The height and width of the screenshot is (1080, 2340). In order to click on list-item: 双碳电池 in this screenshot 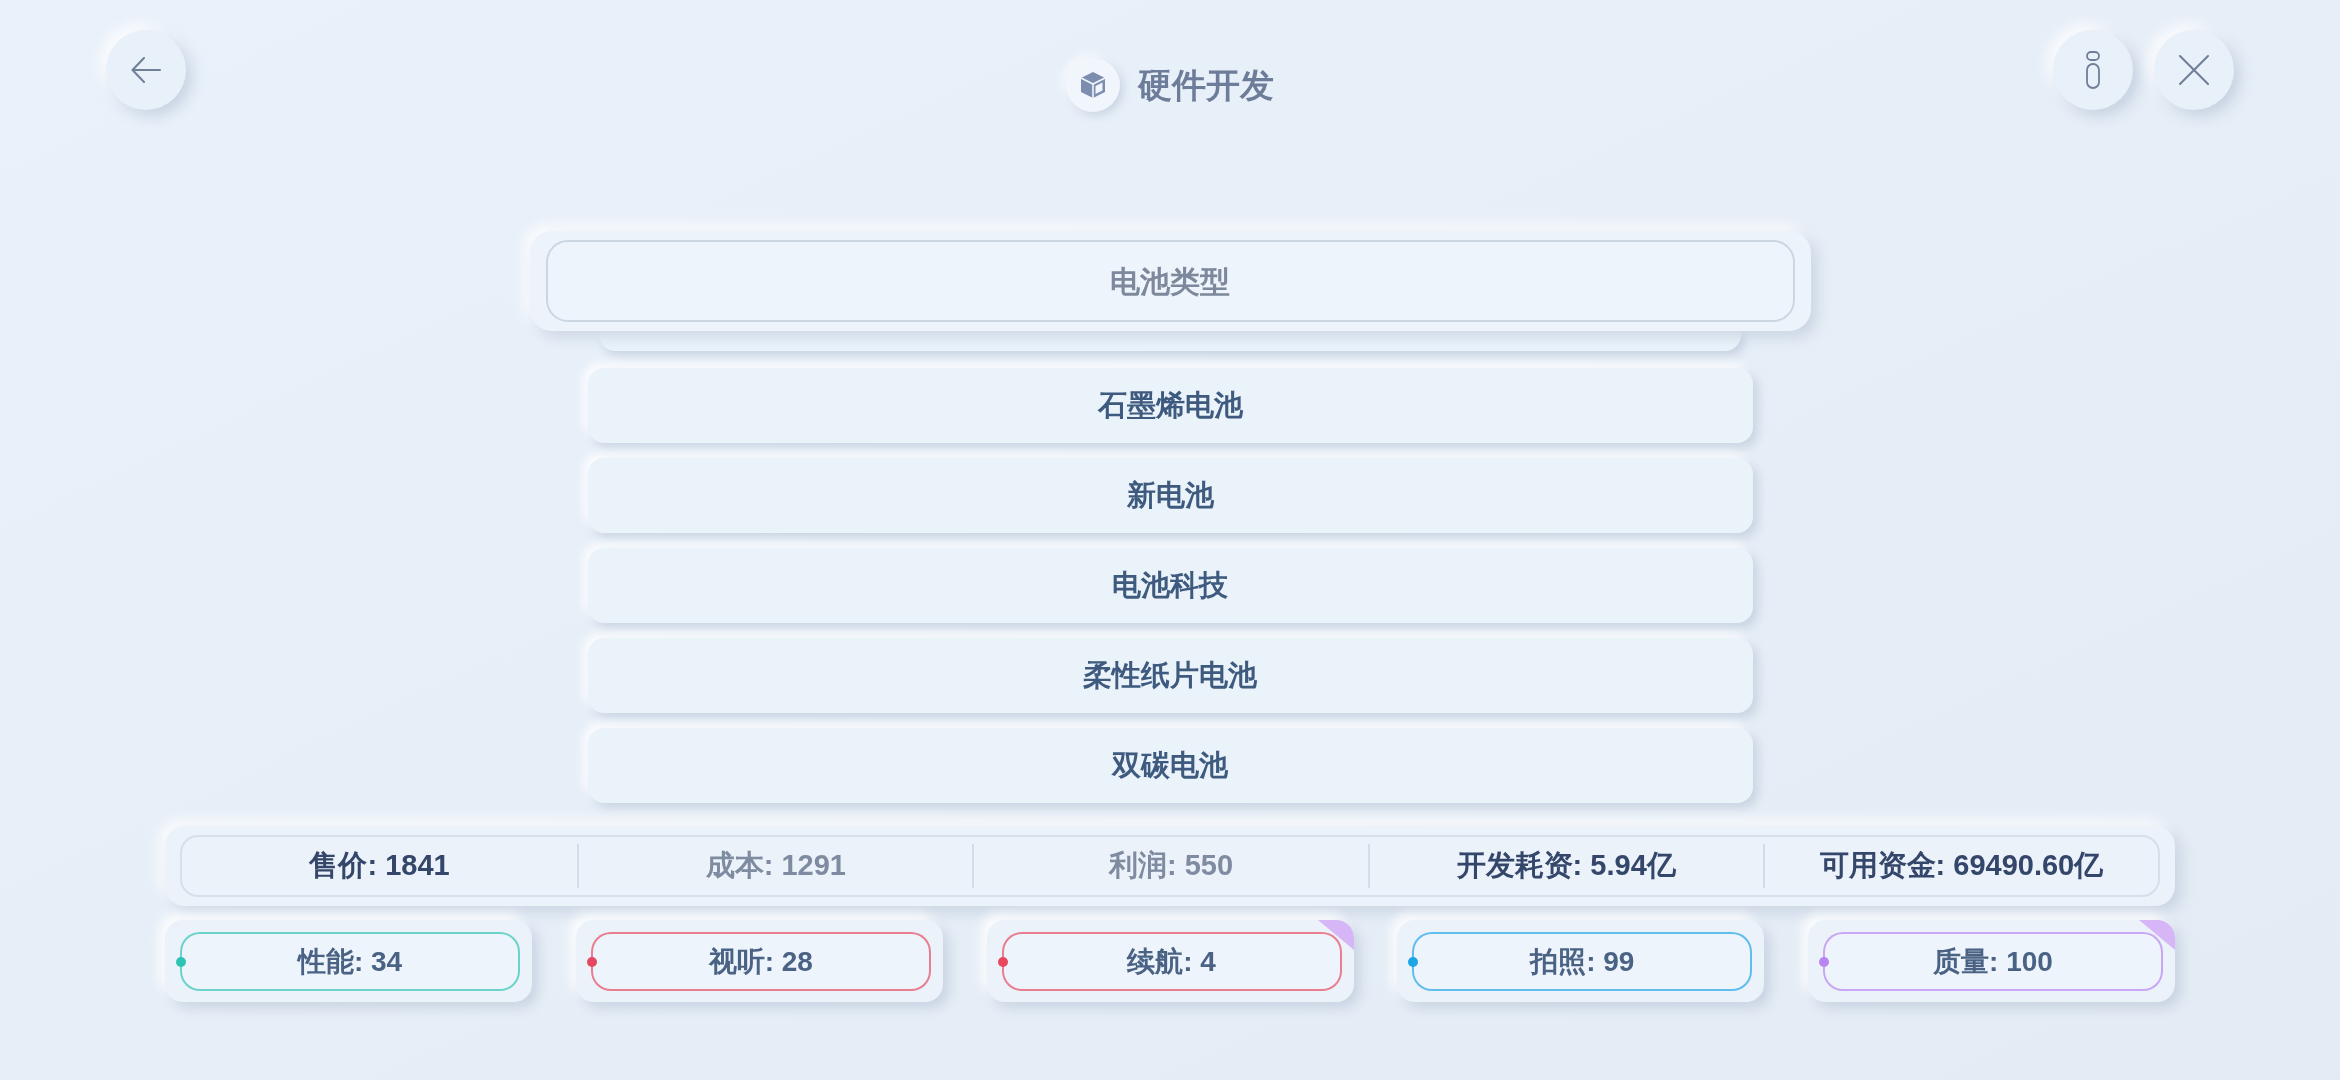, I will do `click(1170, 765)`.